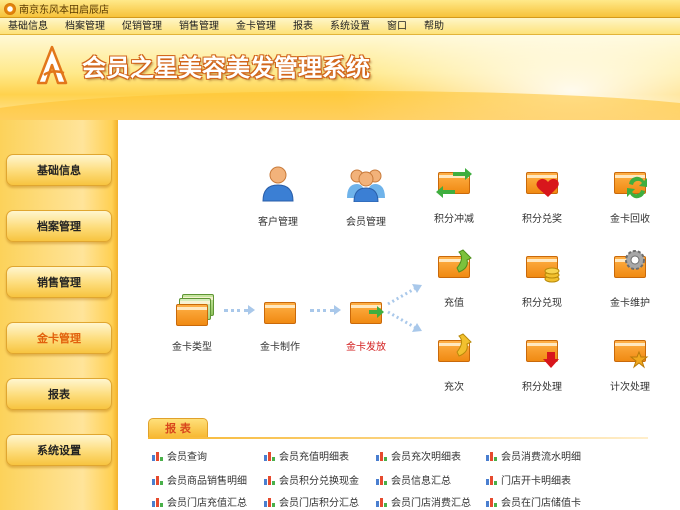 The height and width of the screenshot is (510, 680). I want to click on page-title: 会员之星美容美发管理系统, so click(226, 68).